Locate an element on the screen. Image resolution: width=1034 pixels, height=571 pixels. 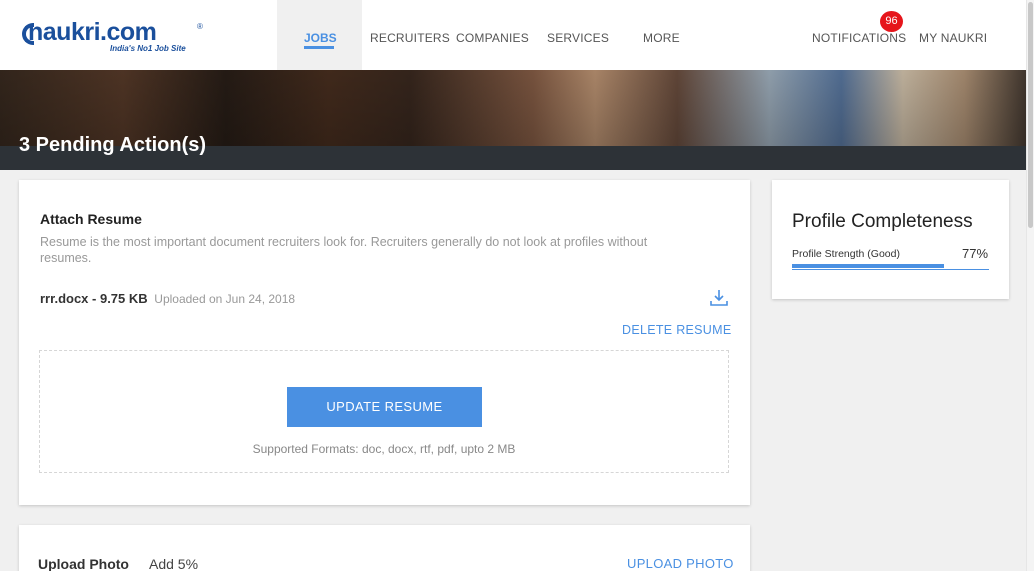
upload-photo-link: UPLOAD PHOTO is located at coordinates (680, 563).